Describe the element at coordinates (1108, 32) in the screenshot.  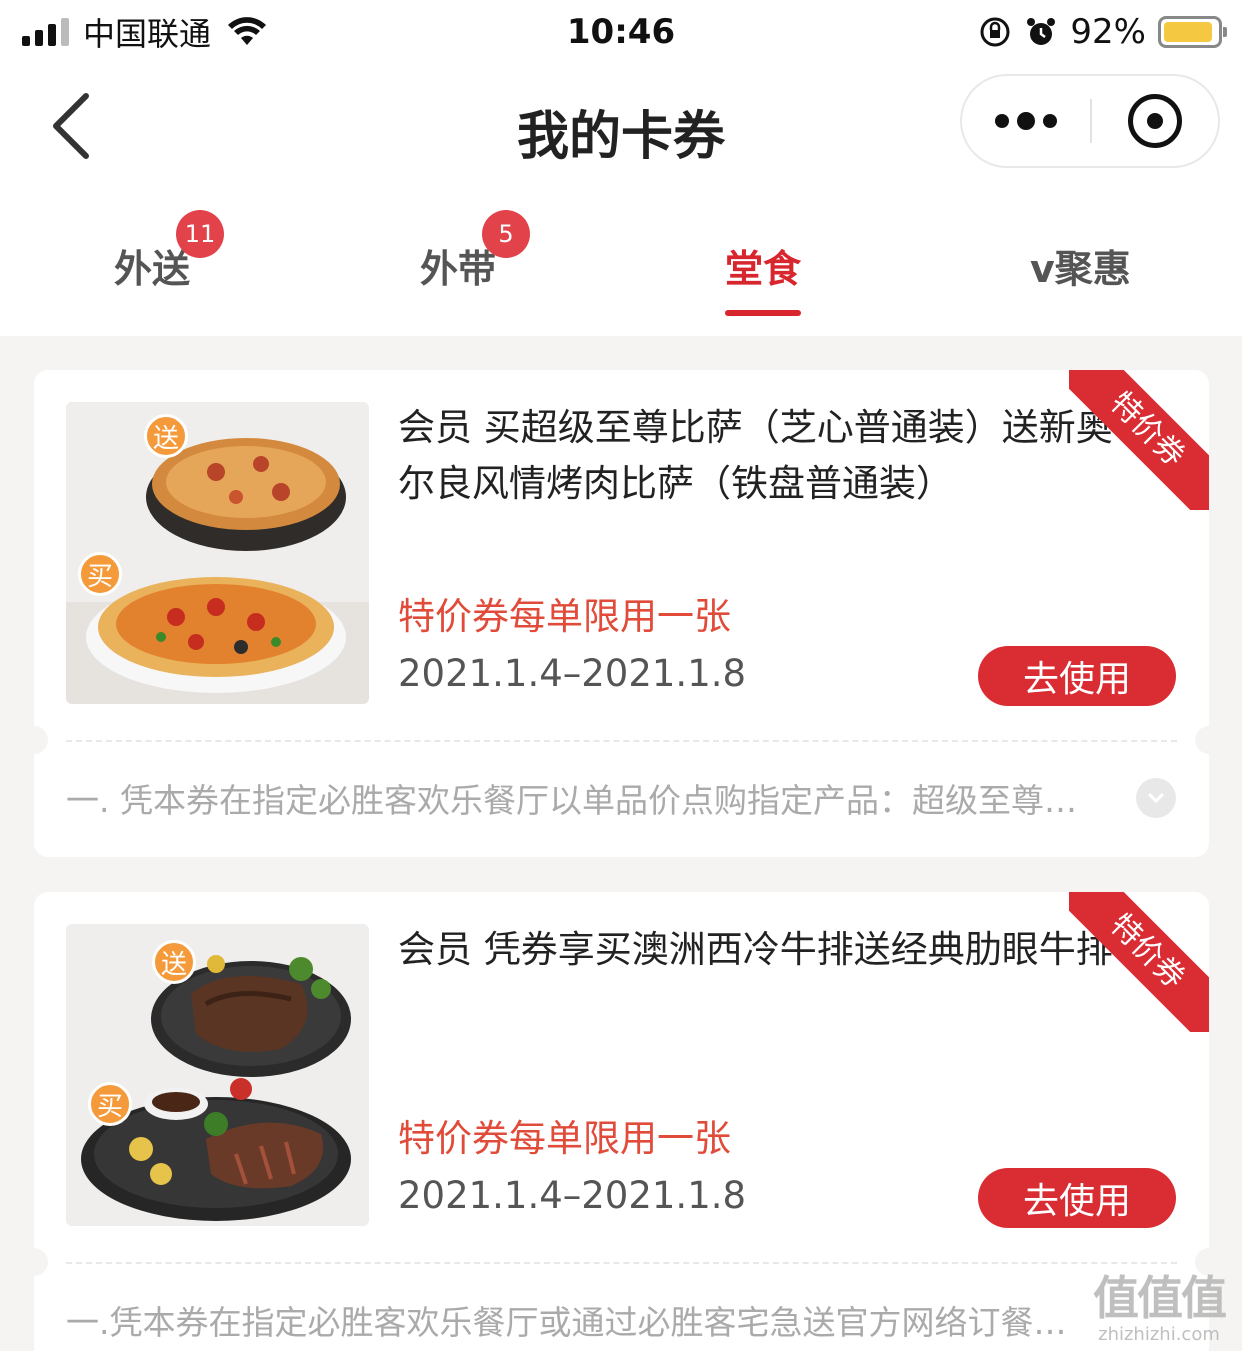
I see `battery-percent: 92%` at that location.